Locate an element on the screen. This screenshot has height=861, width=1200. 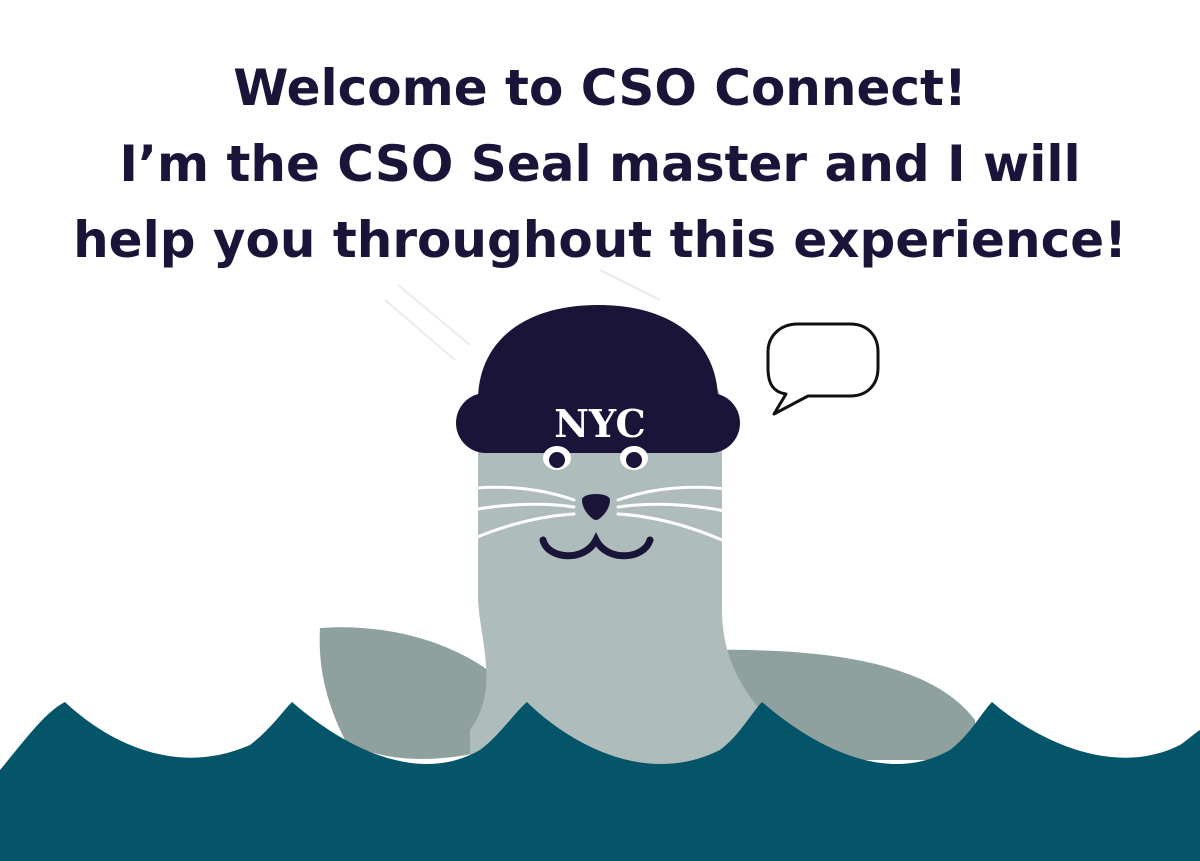
beanie-hat: NYC is located at coordinates (598, 379).